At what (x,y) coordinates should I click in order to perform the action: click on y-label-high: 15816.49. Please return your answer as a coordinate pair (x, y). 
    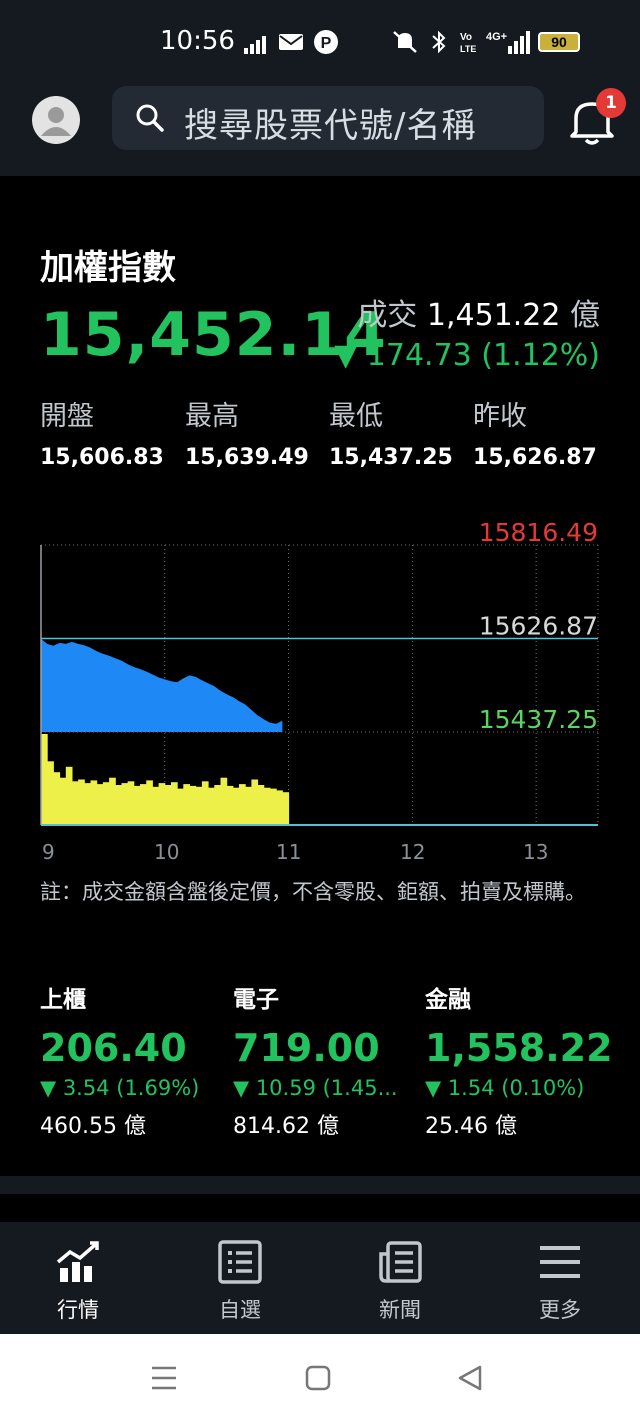
    Looking at the image, I should click on (538, 532).